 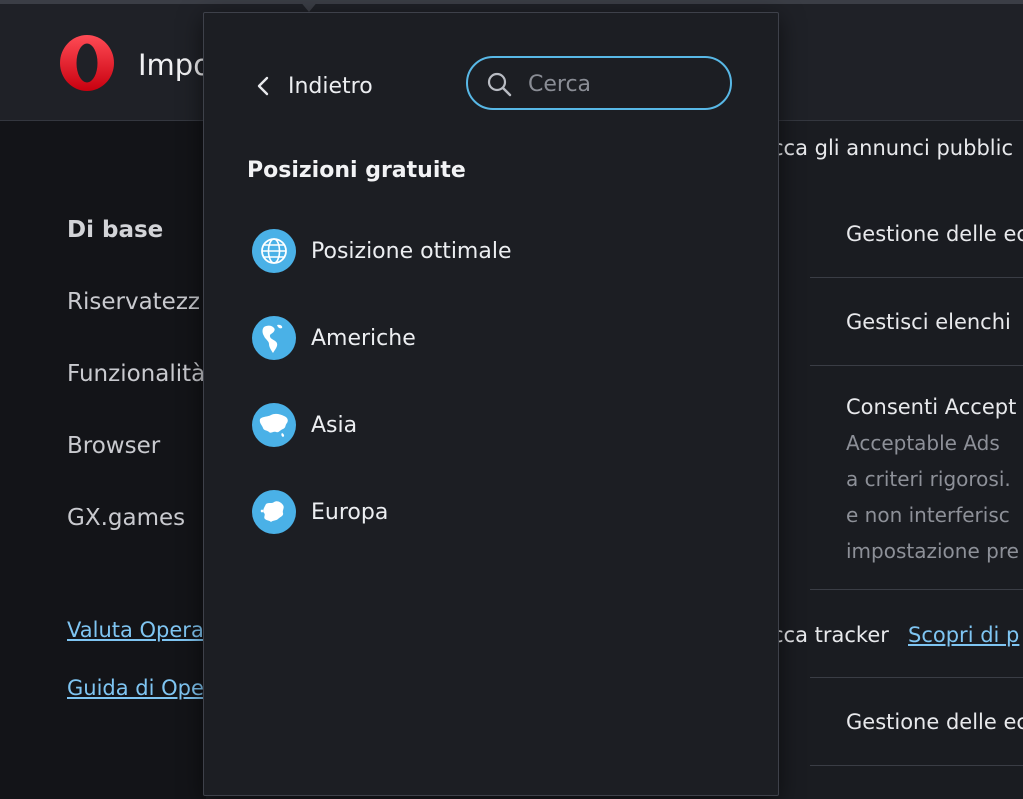 I want to click on location-americas: Americhe, so click(x=487, y=338).